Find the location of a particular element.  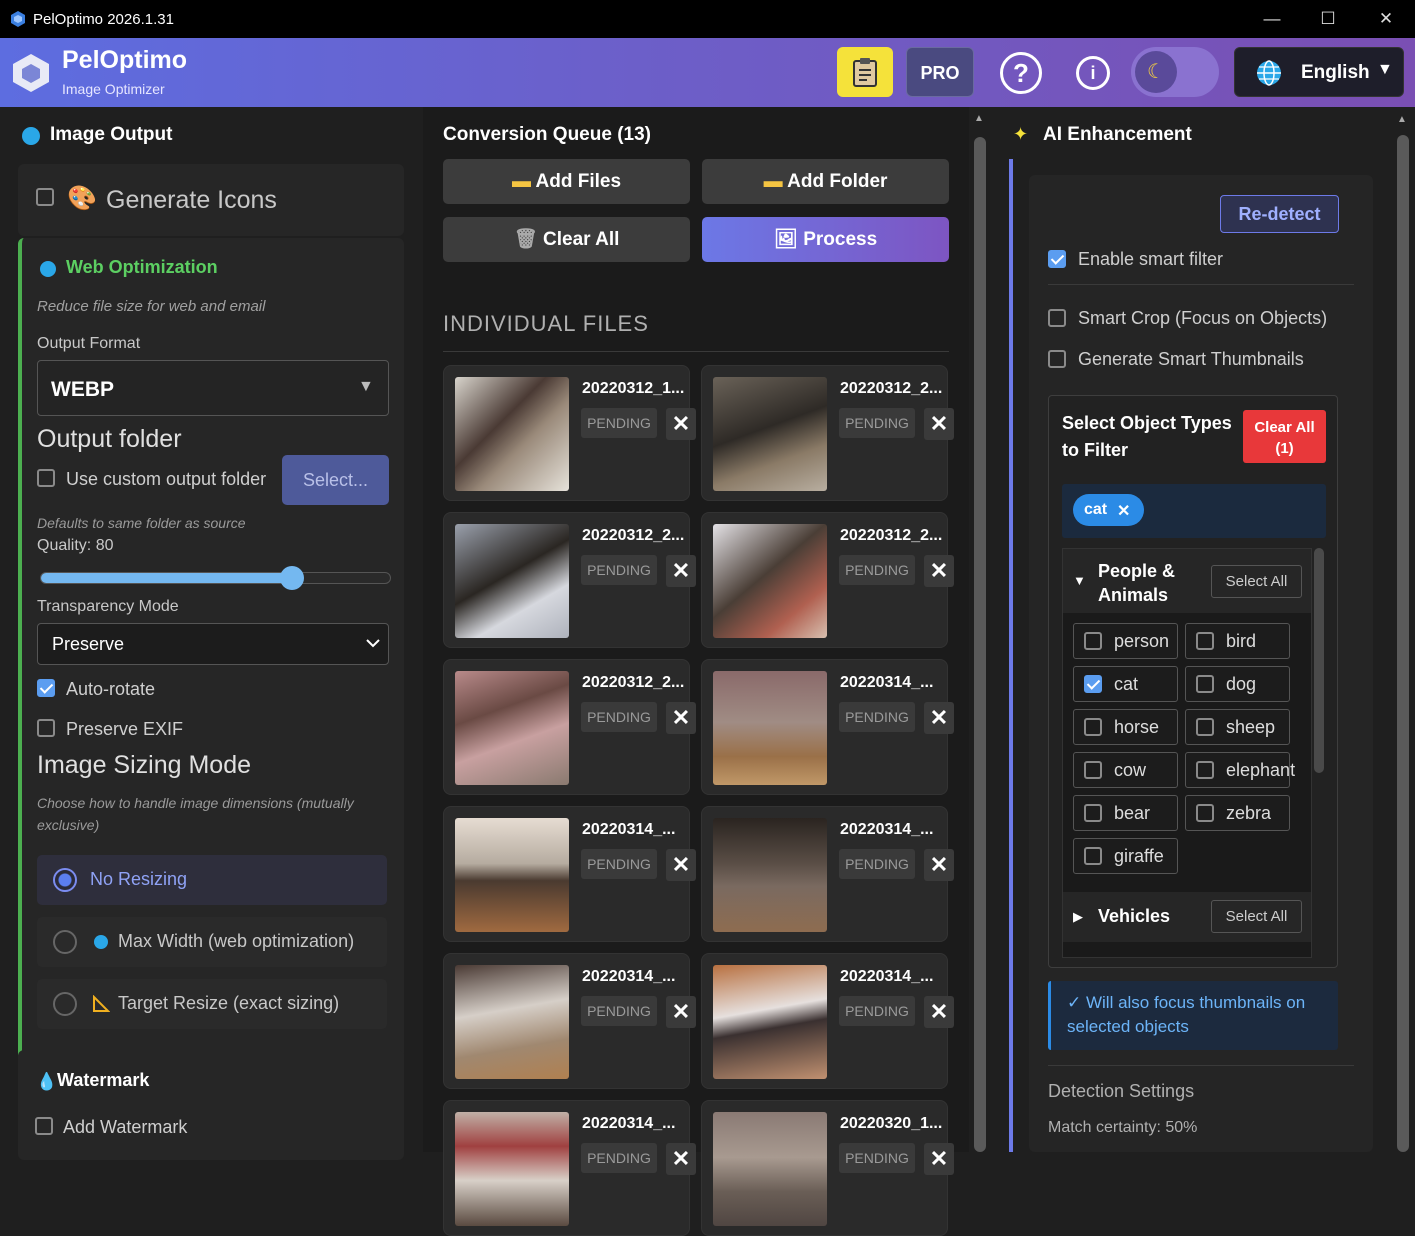

info-button: i is located at coordinates (1093, 73).